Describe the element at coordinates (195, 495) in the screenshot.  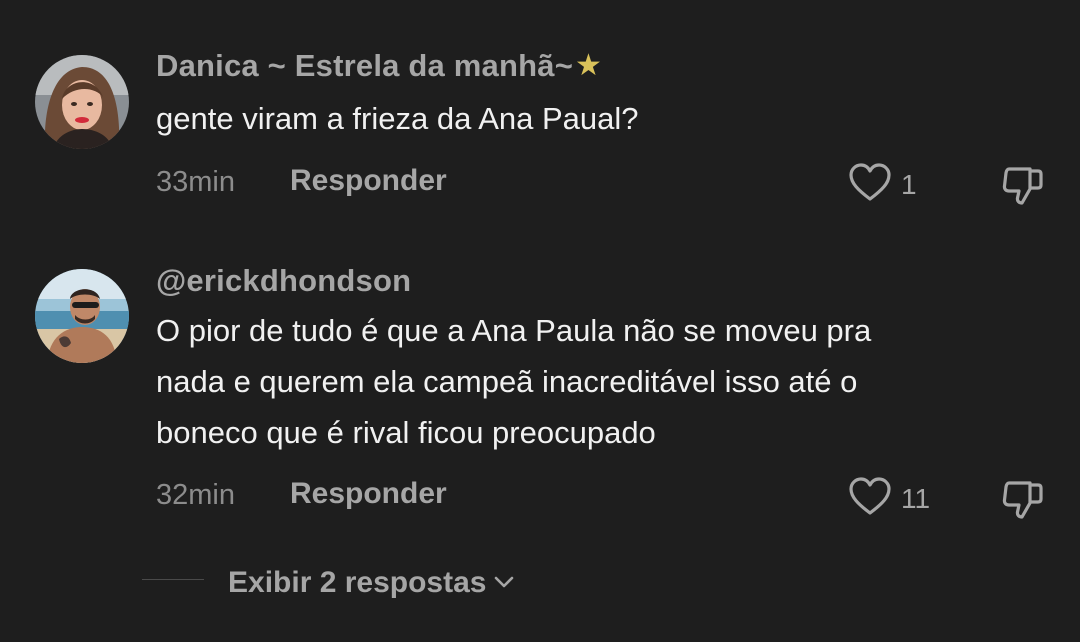
I see `comment-timestamp: 32min` at that location.